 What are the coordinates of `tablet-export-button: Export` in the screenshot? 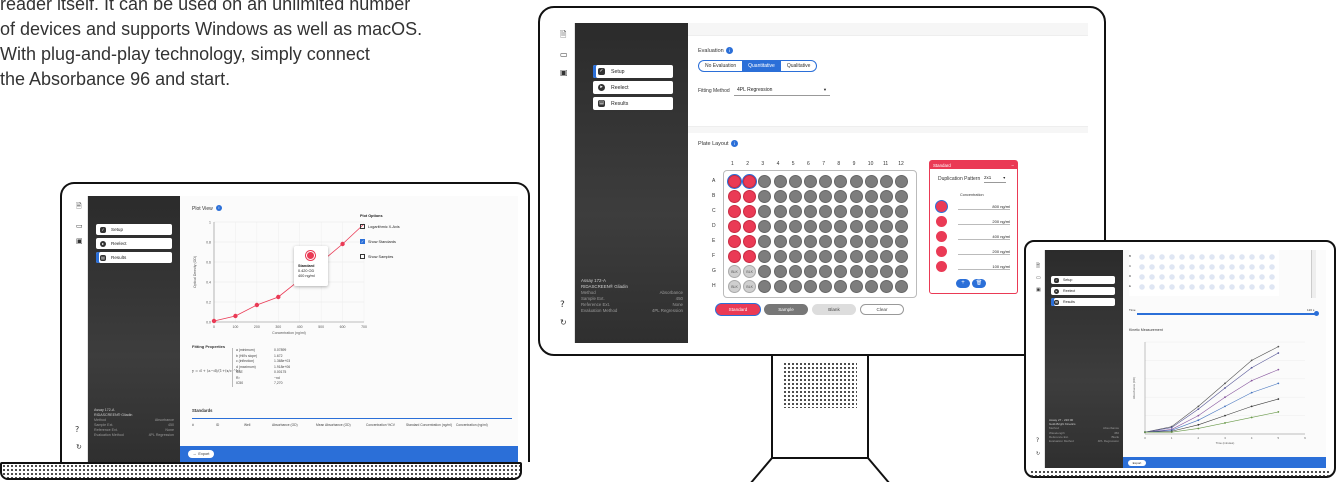 It's located at (1137, 463).